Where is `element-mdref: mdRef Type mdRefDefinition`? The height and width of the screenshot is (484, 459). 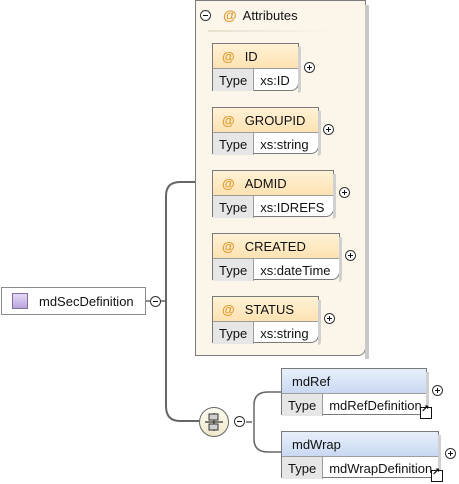 element-mdref: mdRef Type mdRefDefinition is located at coordinates (355, 392).